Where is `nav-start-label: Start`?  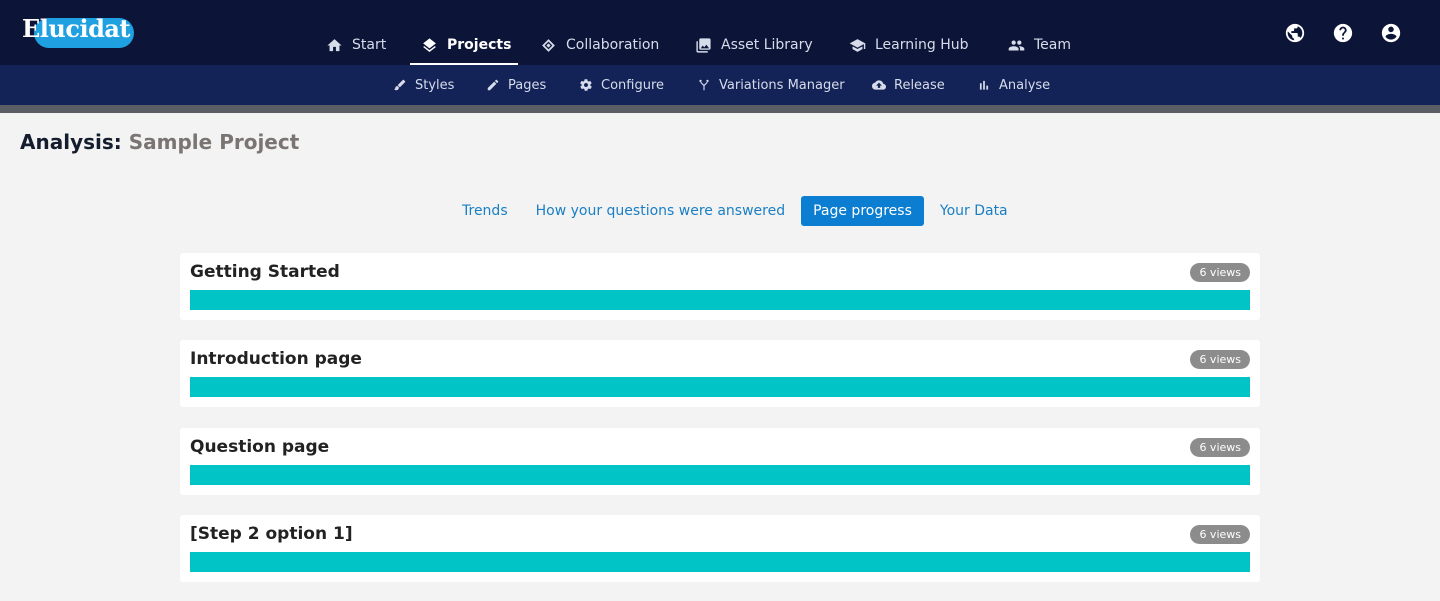 nav-start-label: Start is located at coordinates (369, 45).